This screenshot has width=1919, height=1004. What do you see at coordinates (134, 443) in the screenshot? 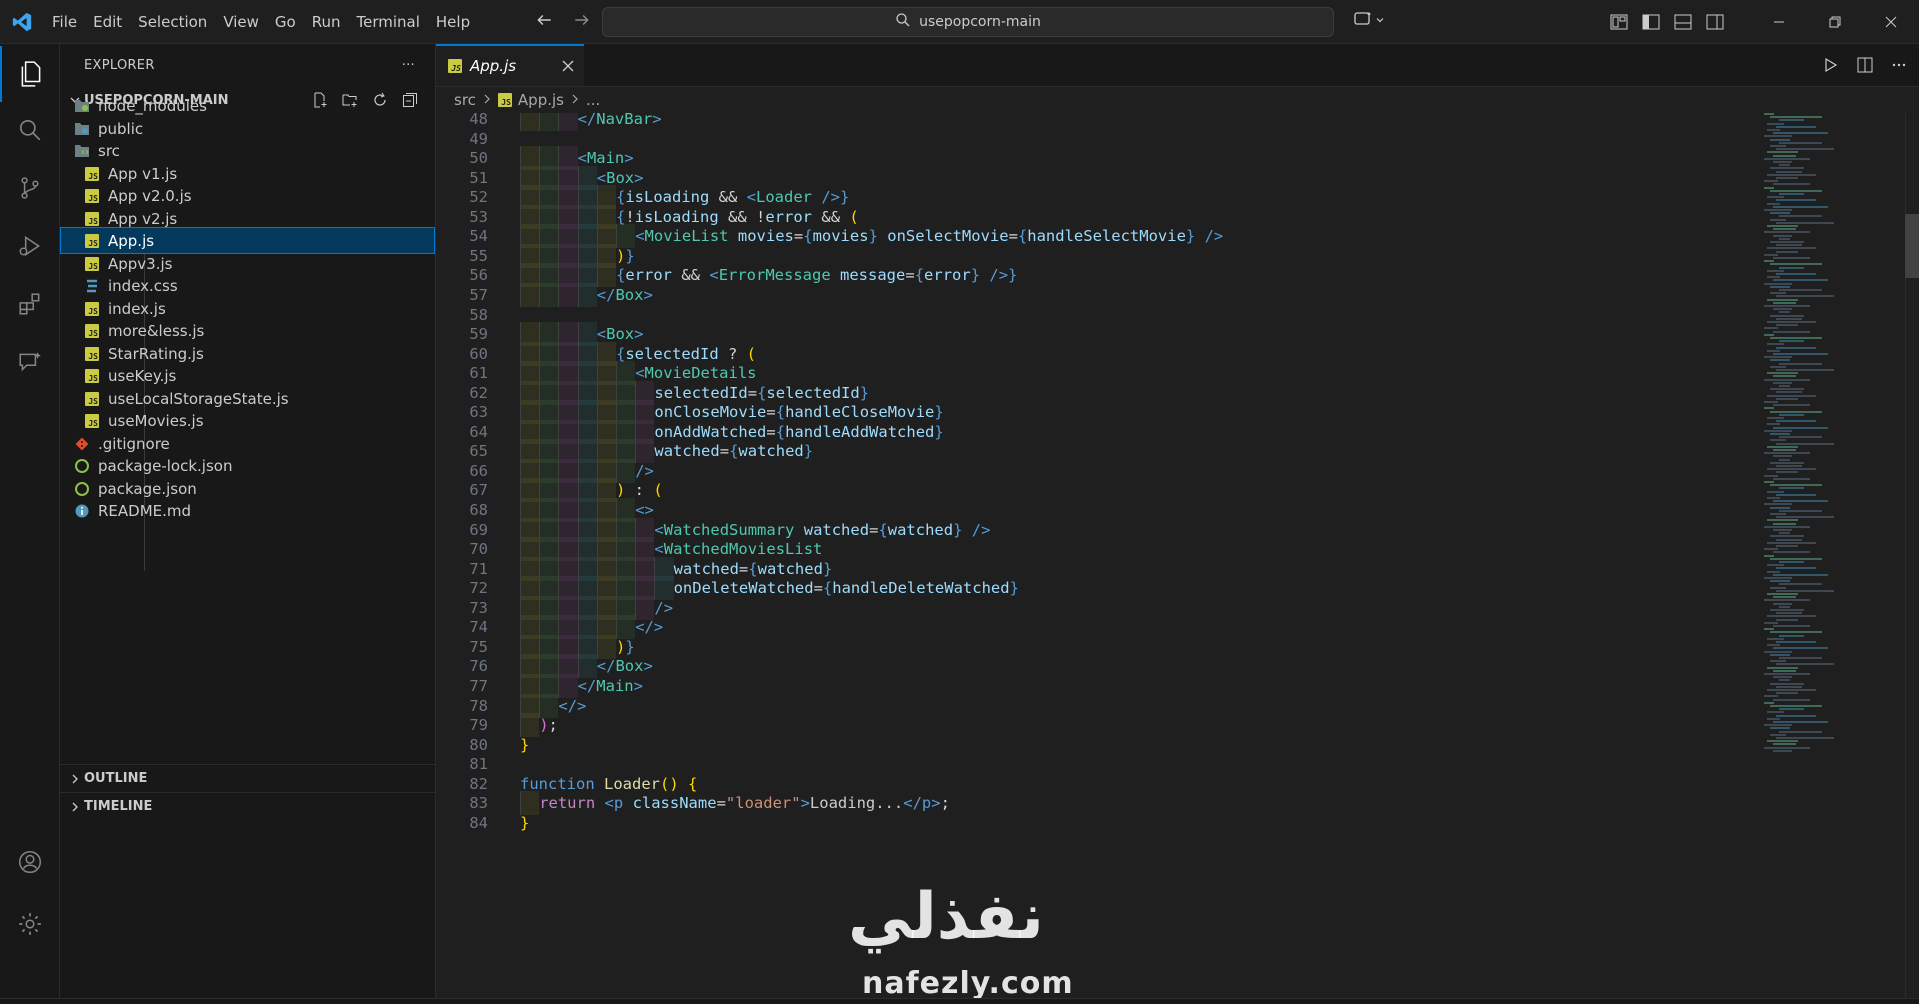
I see `tree-item-label: .gitignore` at bounding box center [134, 443].